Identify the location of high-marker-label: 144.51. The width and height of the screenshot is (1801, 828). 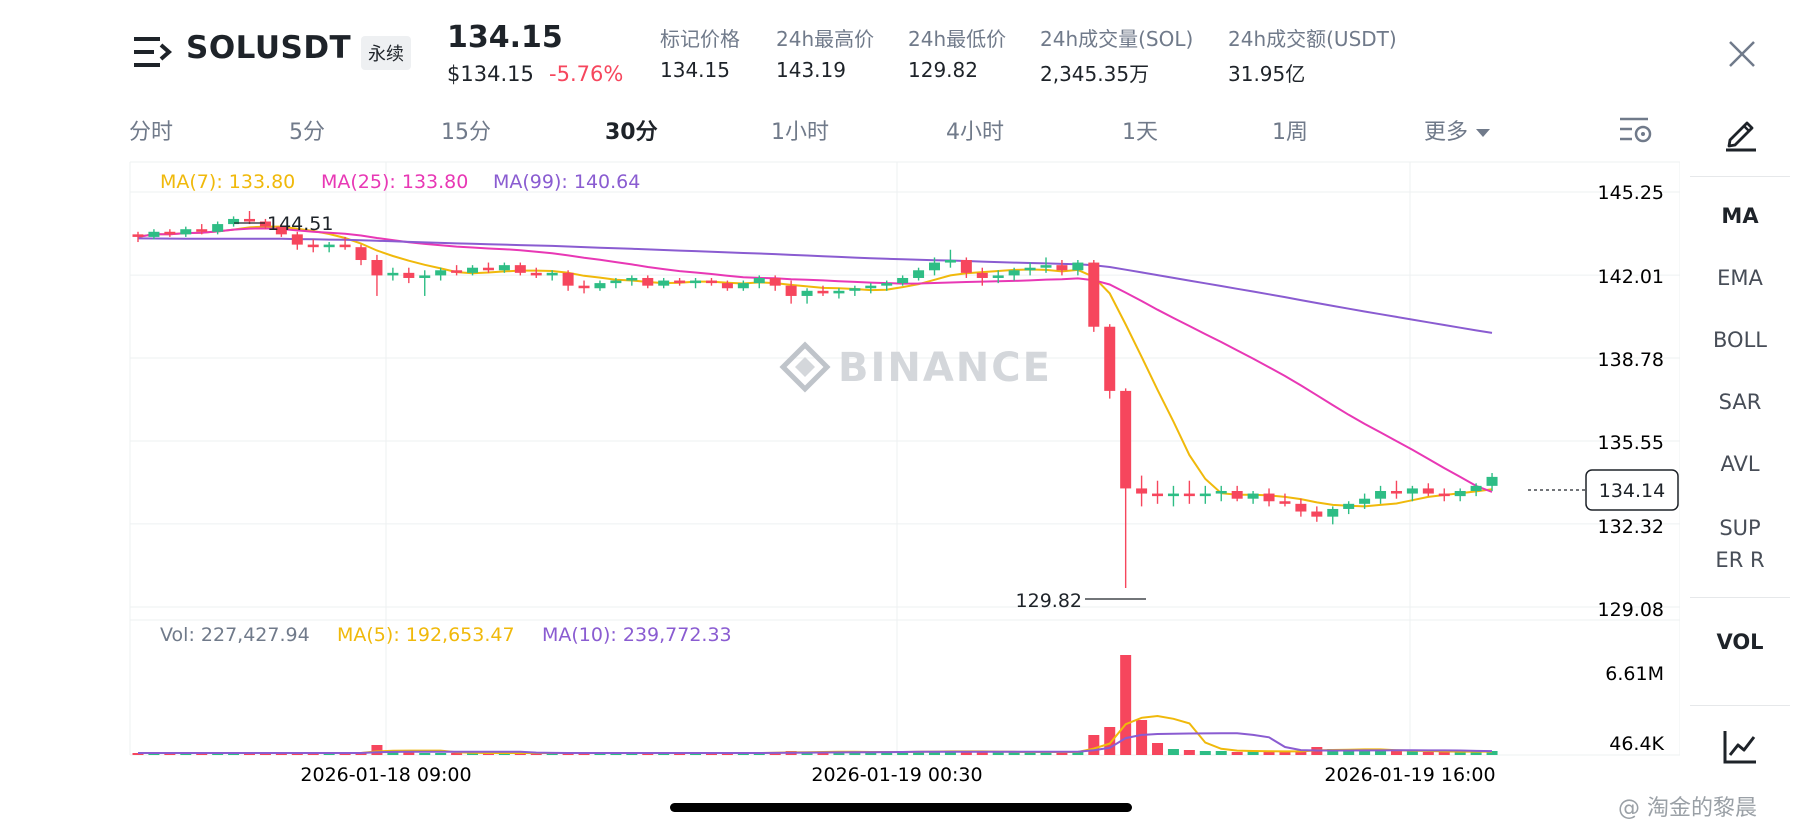
(300, 224).